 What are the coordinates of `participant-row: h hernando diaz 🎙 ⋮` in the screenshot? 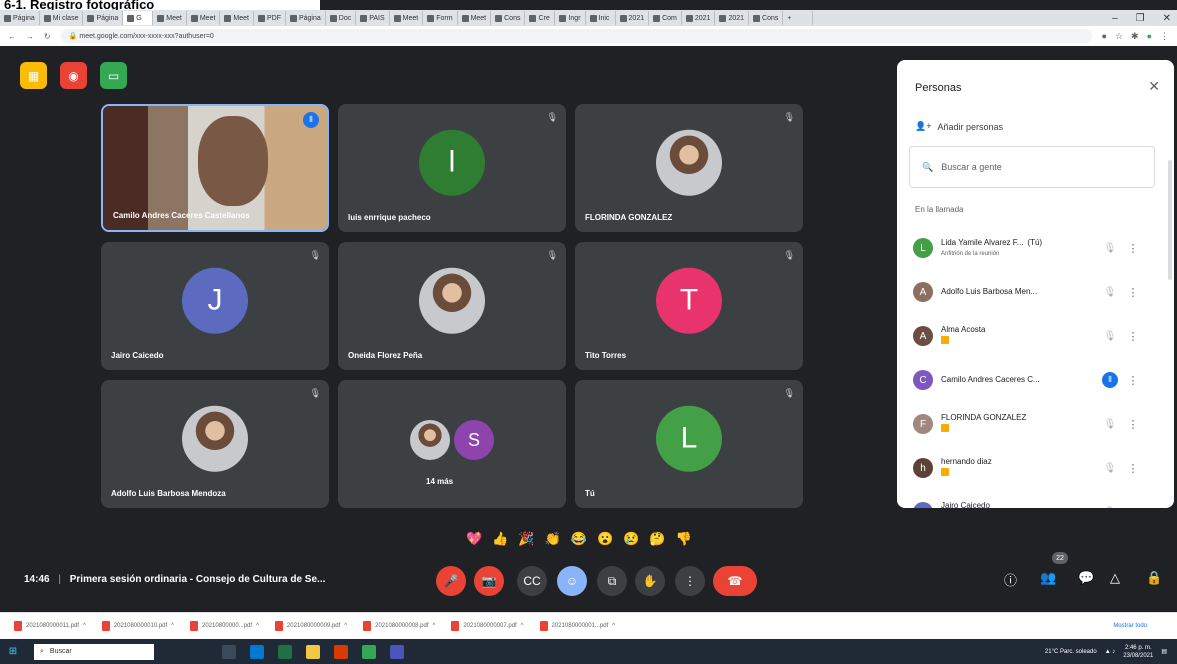 It's located at (1035, 468).